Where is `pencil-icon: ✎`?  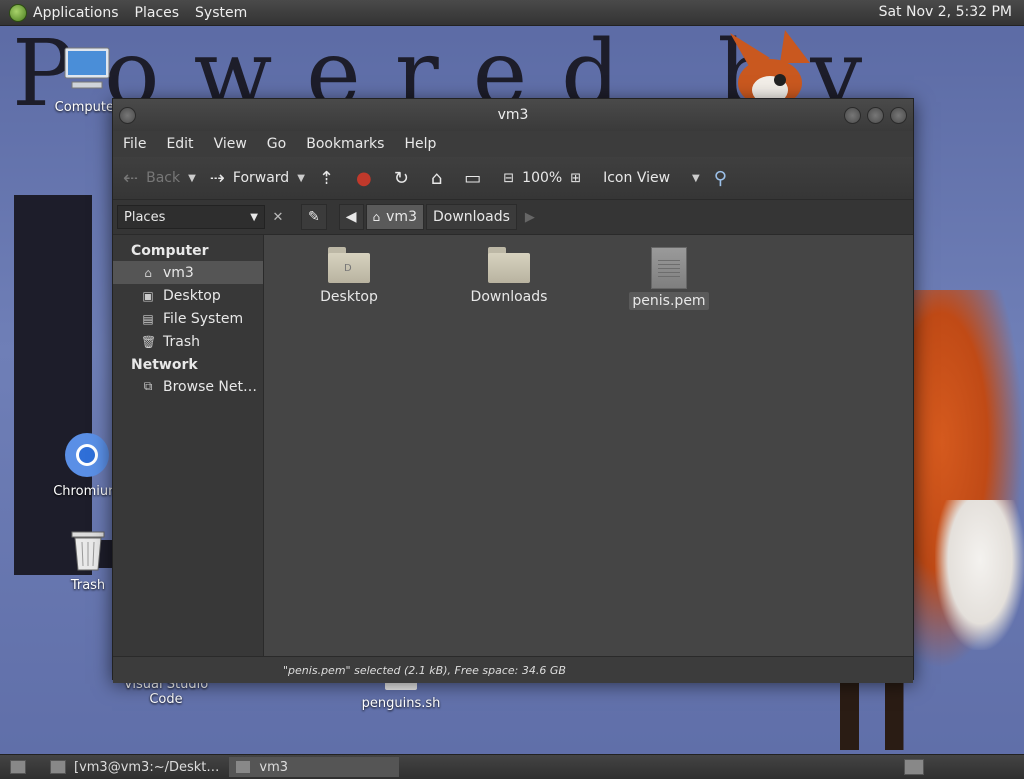 pencil-icon: ✎ is located at coordinates (314, 217).